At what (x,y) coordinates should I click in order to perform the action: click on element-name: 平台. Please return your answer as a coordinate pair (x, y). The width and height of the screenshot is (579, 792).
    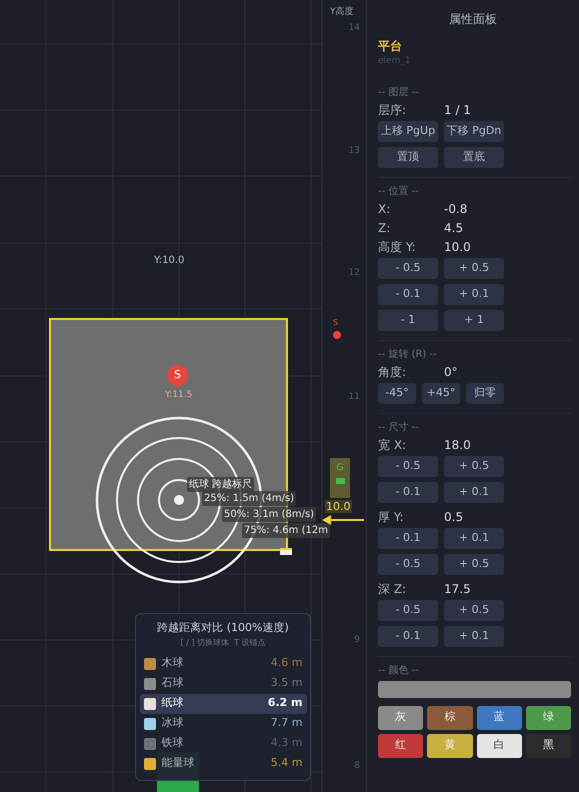
    Looking at the image, I should click on (390, 46).